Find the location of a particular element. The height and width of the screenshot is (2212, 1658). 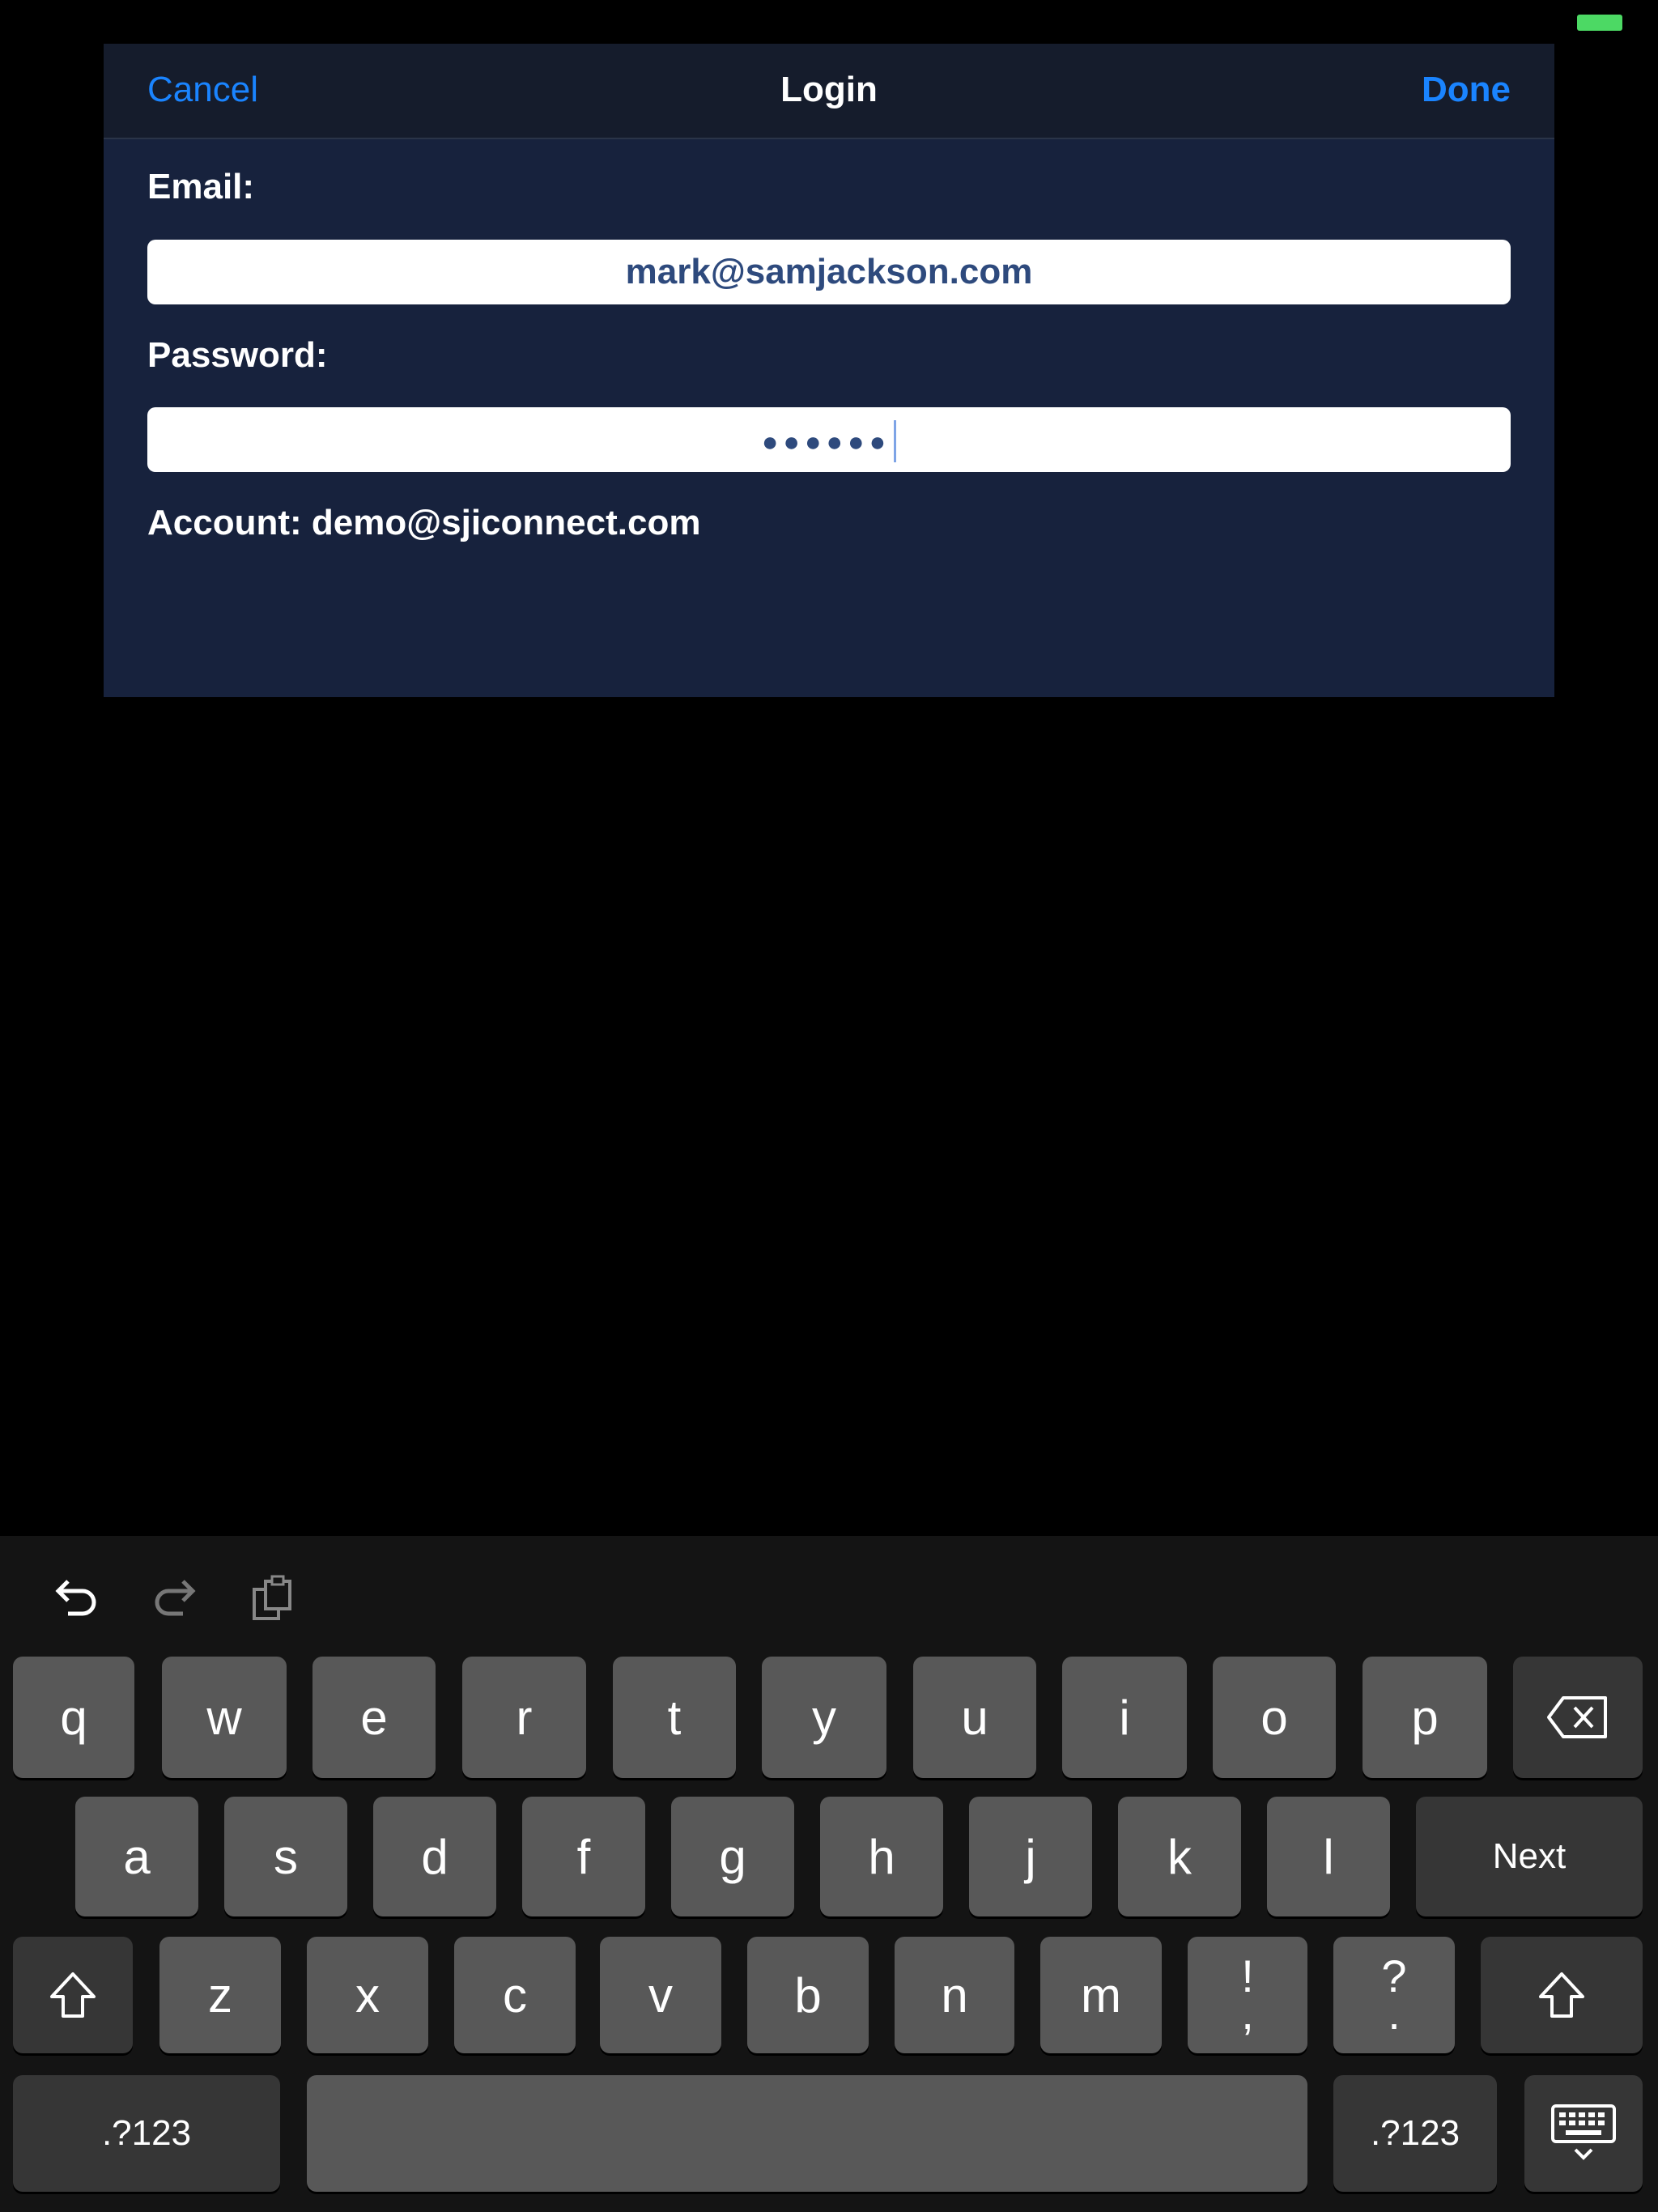

keyboard-dismiss-icon is located at coordinates (1583, 2132).